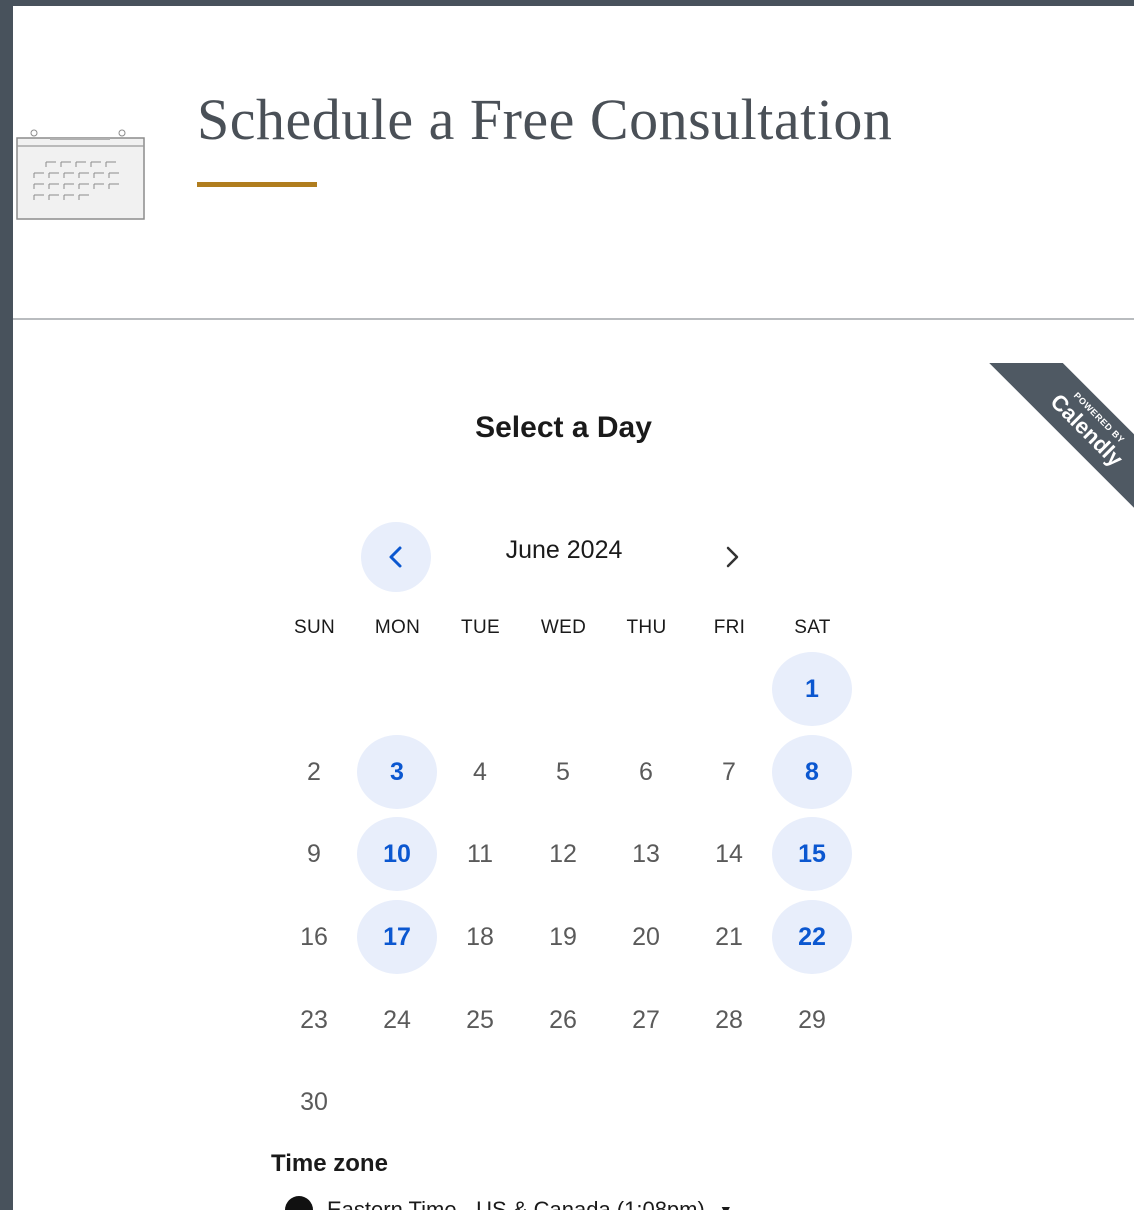  I want to click on day-27: 27, so click(646, 1019).